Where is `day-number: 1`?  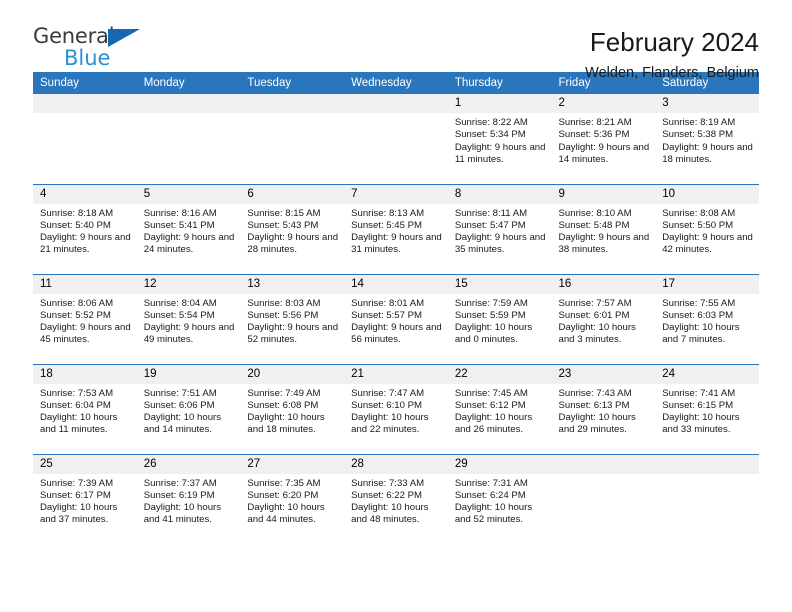
day-number: 1 is located at coordinates (499, 103).